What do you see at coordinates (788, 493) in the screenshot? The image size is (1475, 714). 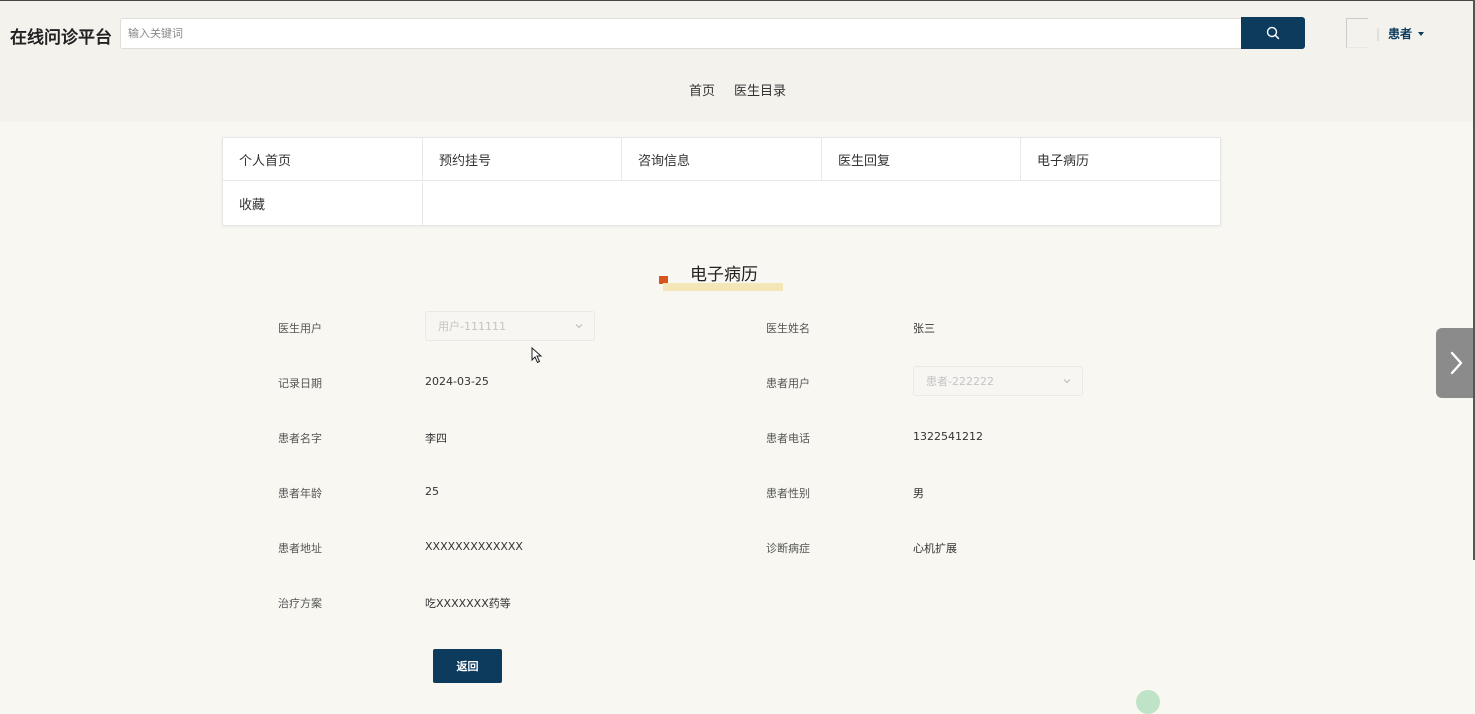 I see `patient-gender-label: 患者性别` at bounding box center [788, 493].